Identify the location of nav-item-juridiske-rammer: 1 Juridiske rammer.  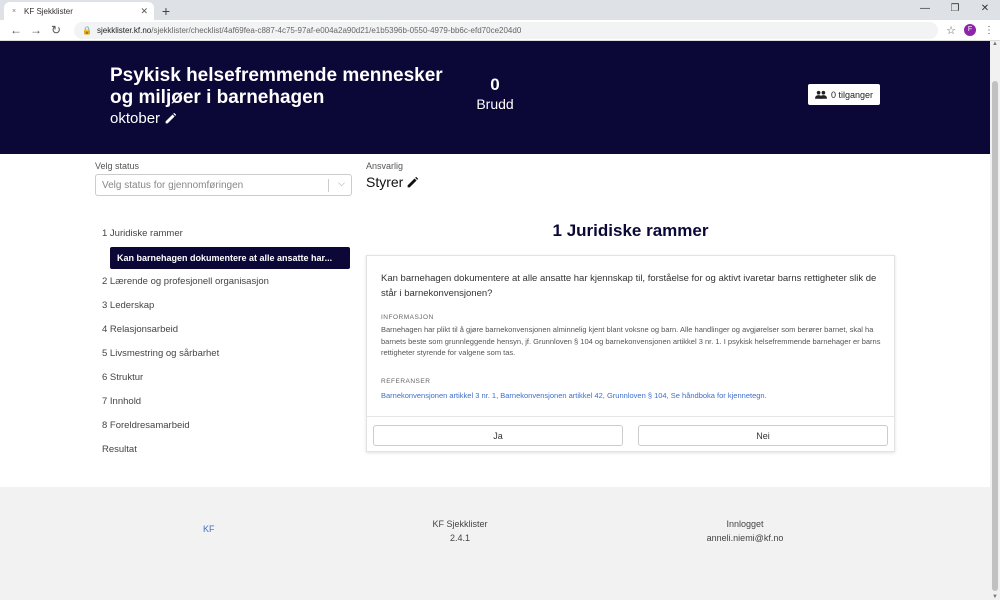
(226, 234).